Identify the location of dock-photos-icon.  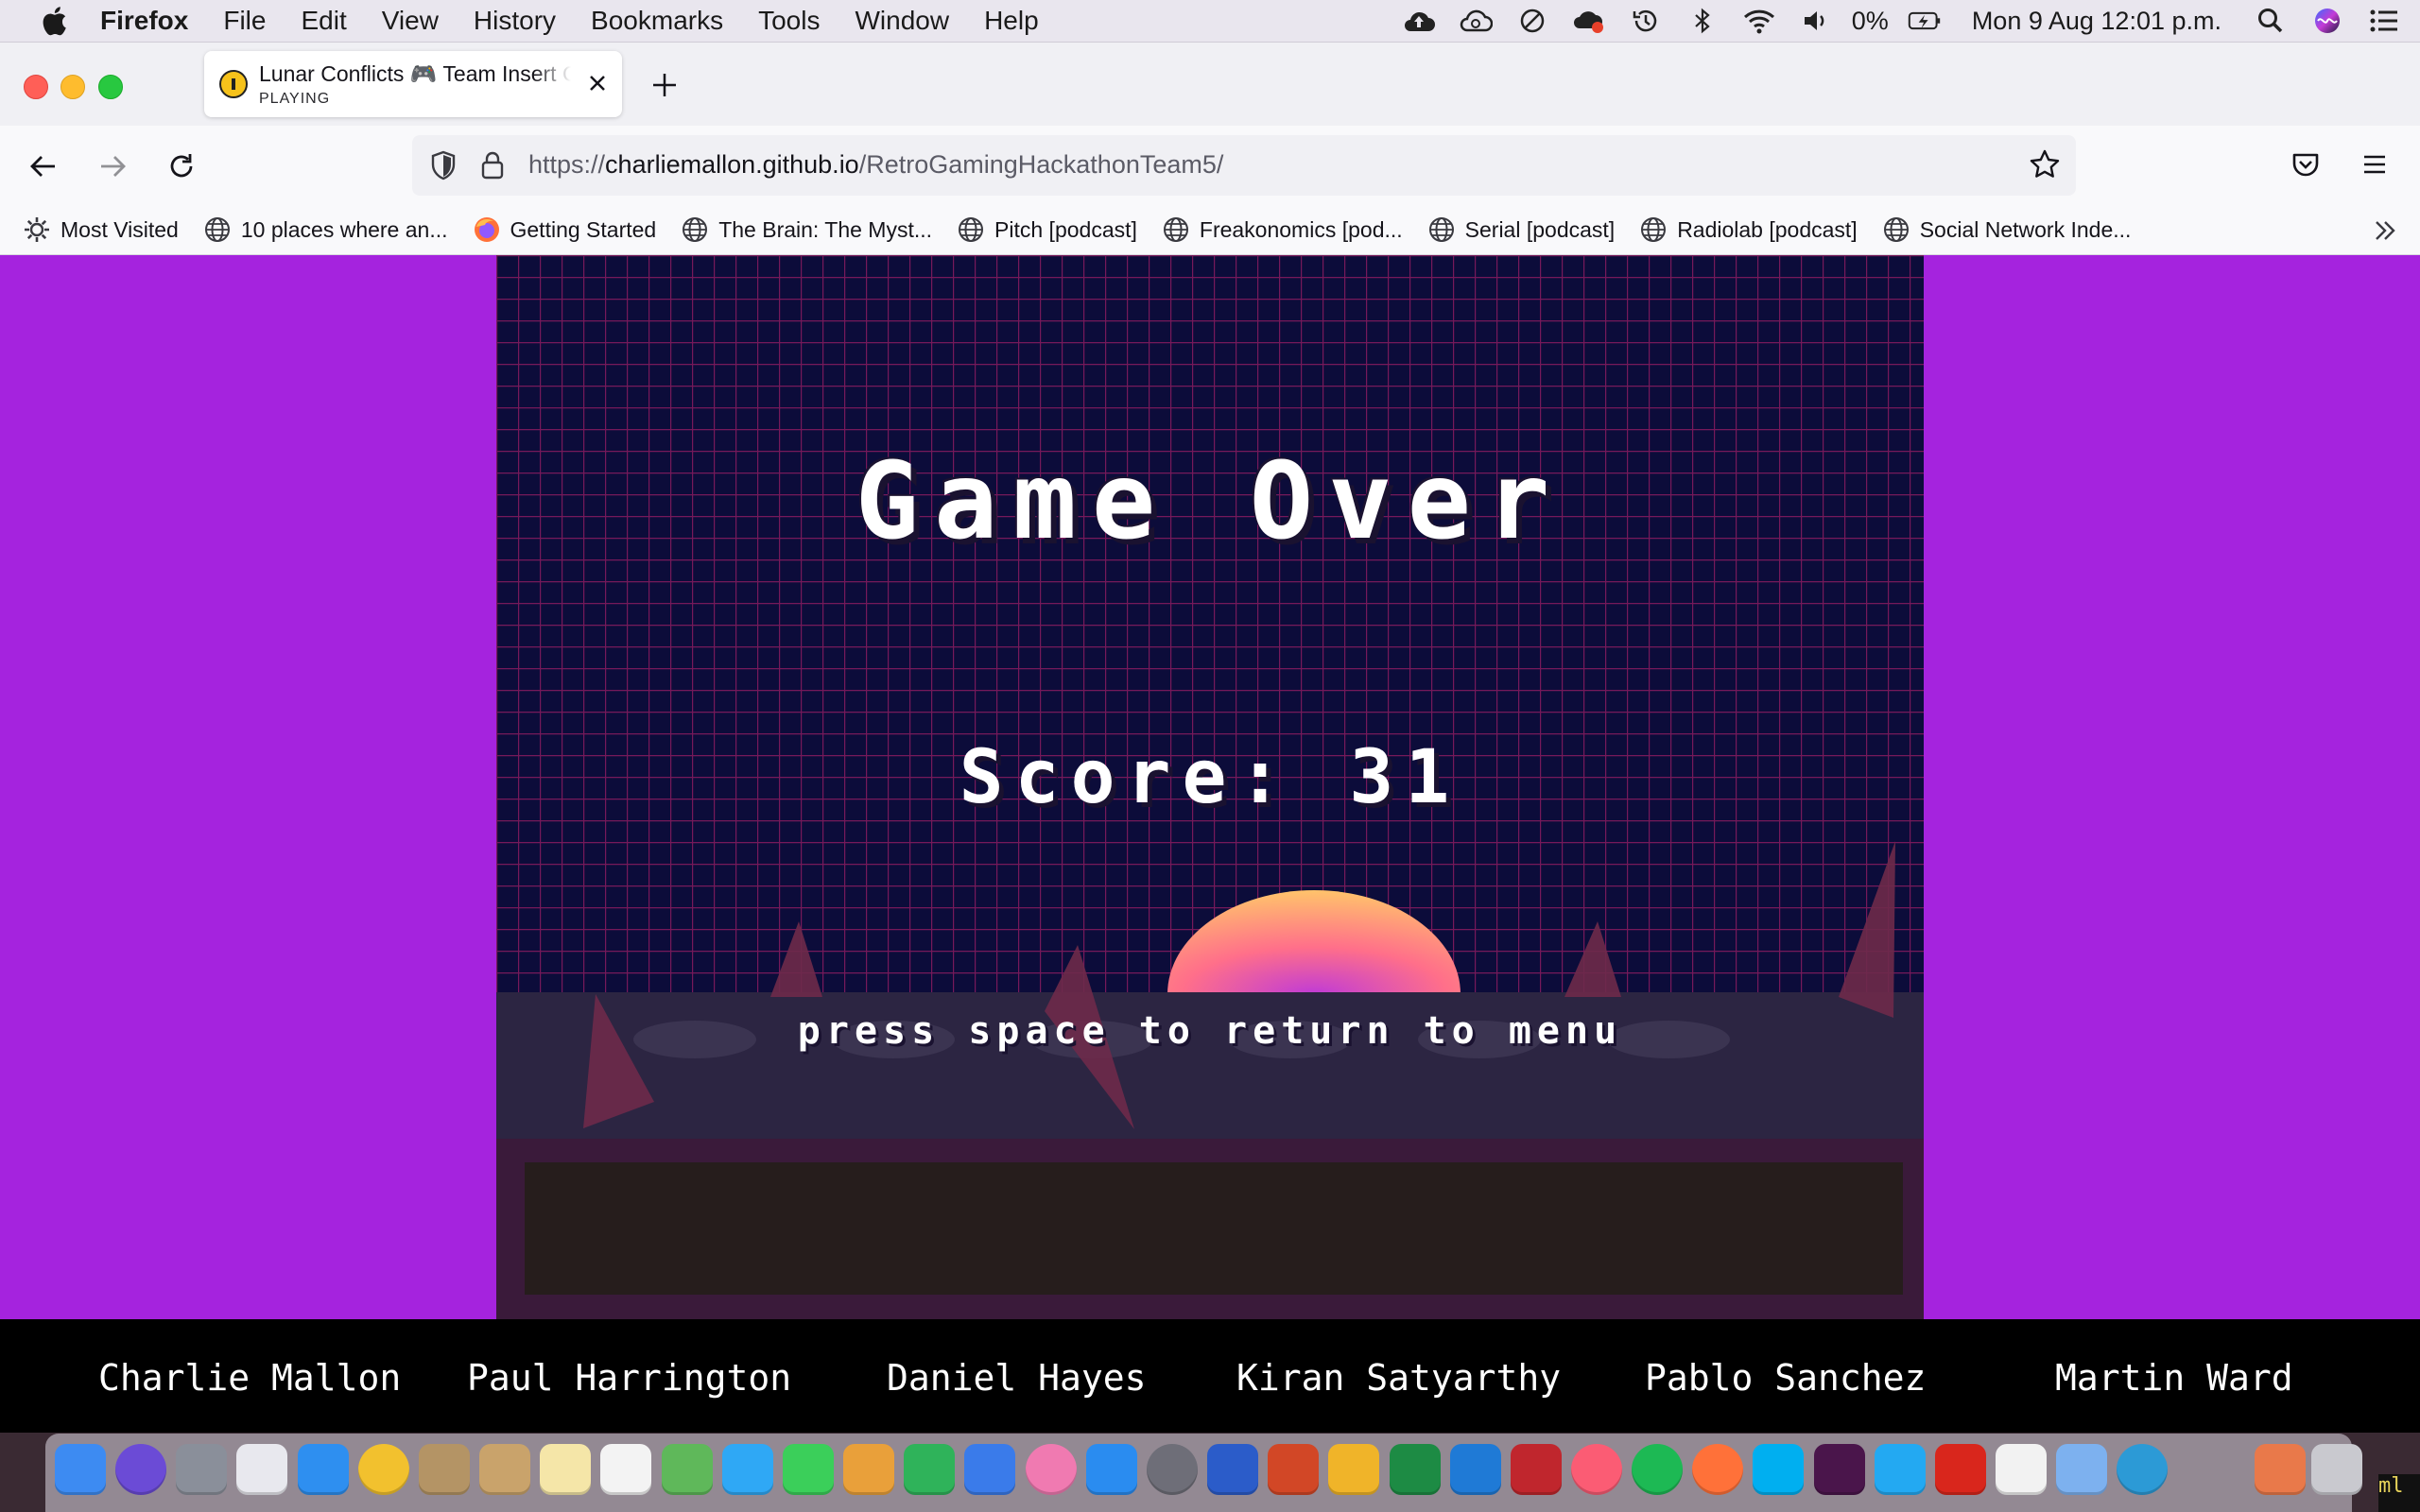
(1051, 1469).